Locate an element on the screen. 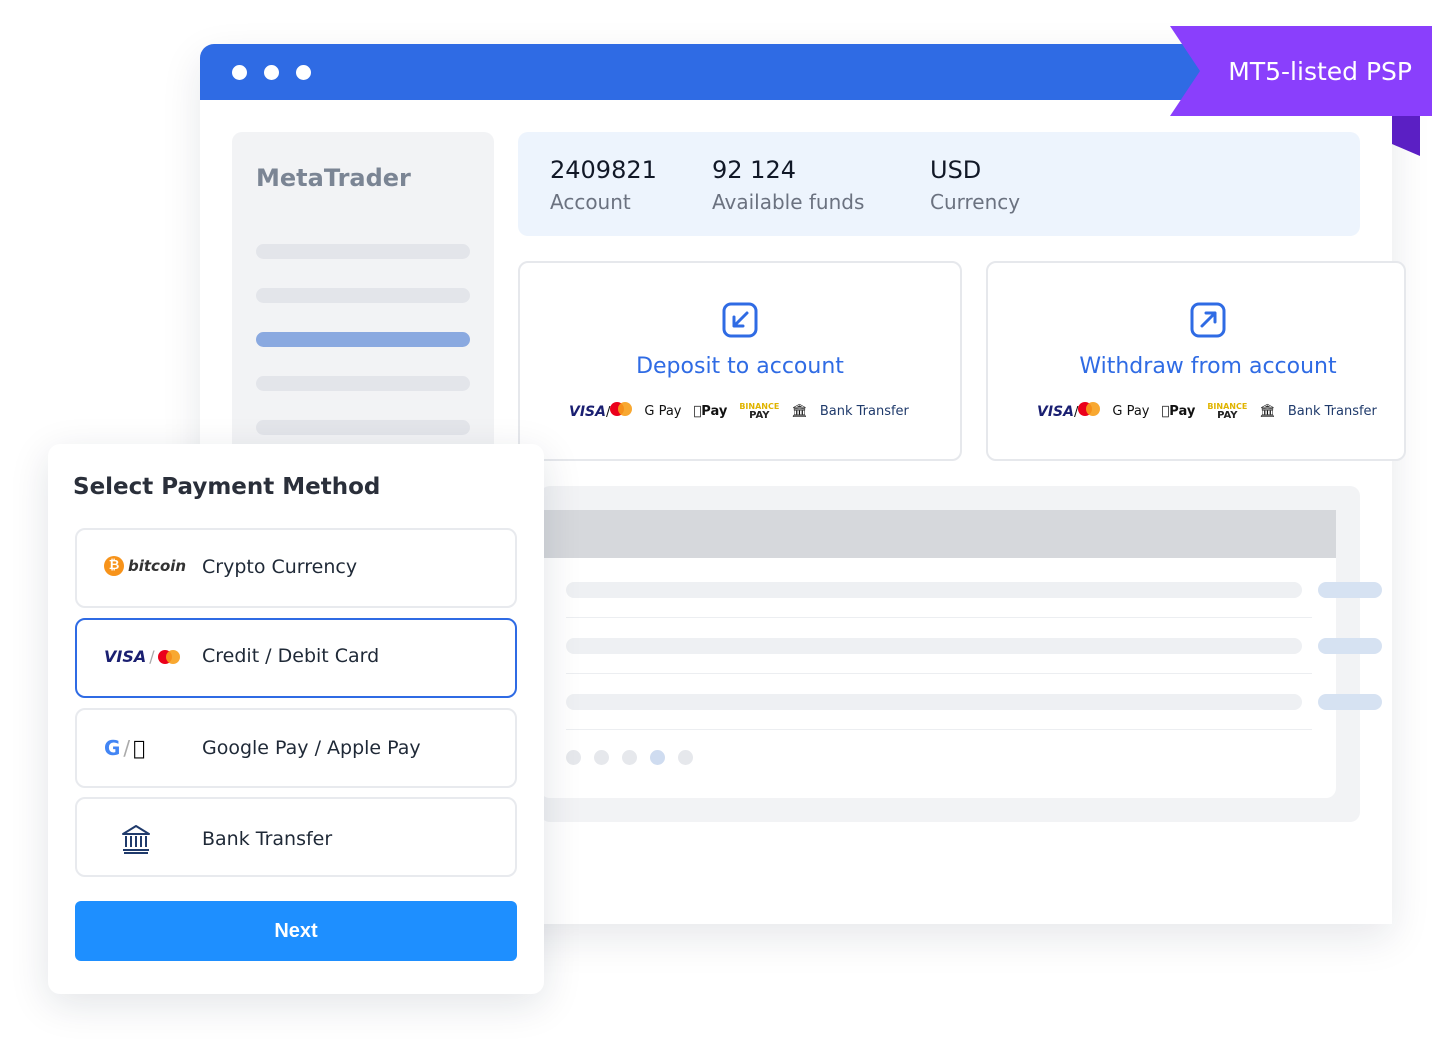 The width and height of the screenshot is (1456, 1049). option-label: Credit / Debit Card is located at coordinates (291, 656).